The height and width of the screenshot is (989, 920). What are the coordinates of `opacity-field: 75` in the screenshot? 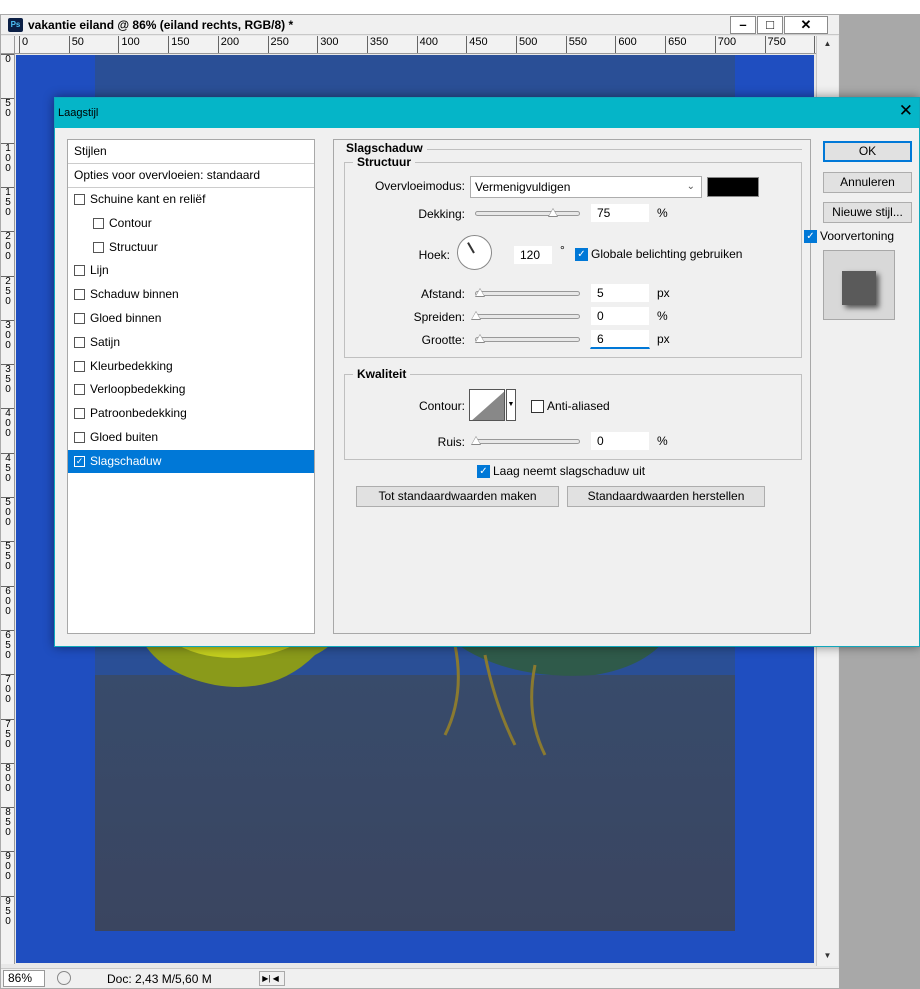 It's located at (620, 213).